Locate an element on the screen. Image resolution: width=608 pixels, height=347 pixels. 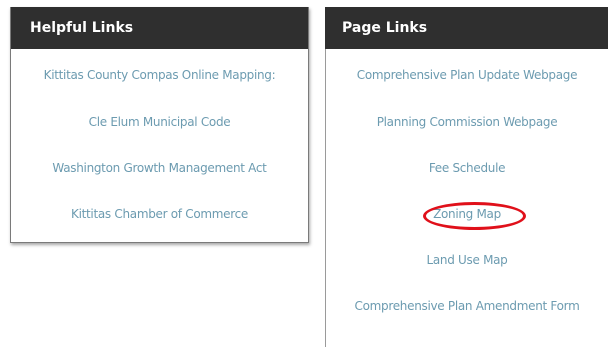
link-zoning-map: Zoning Map is located at coordinates (467, 214).